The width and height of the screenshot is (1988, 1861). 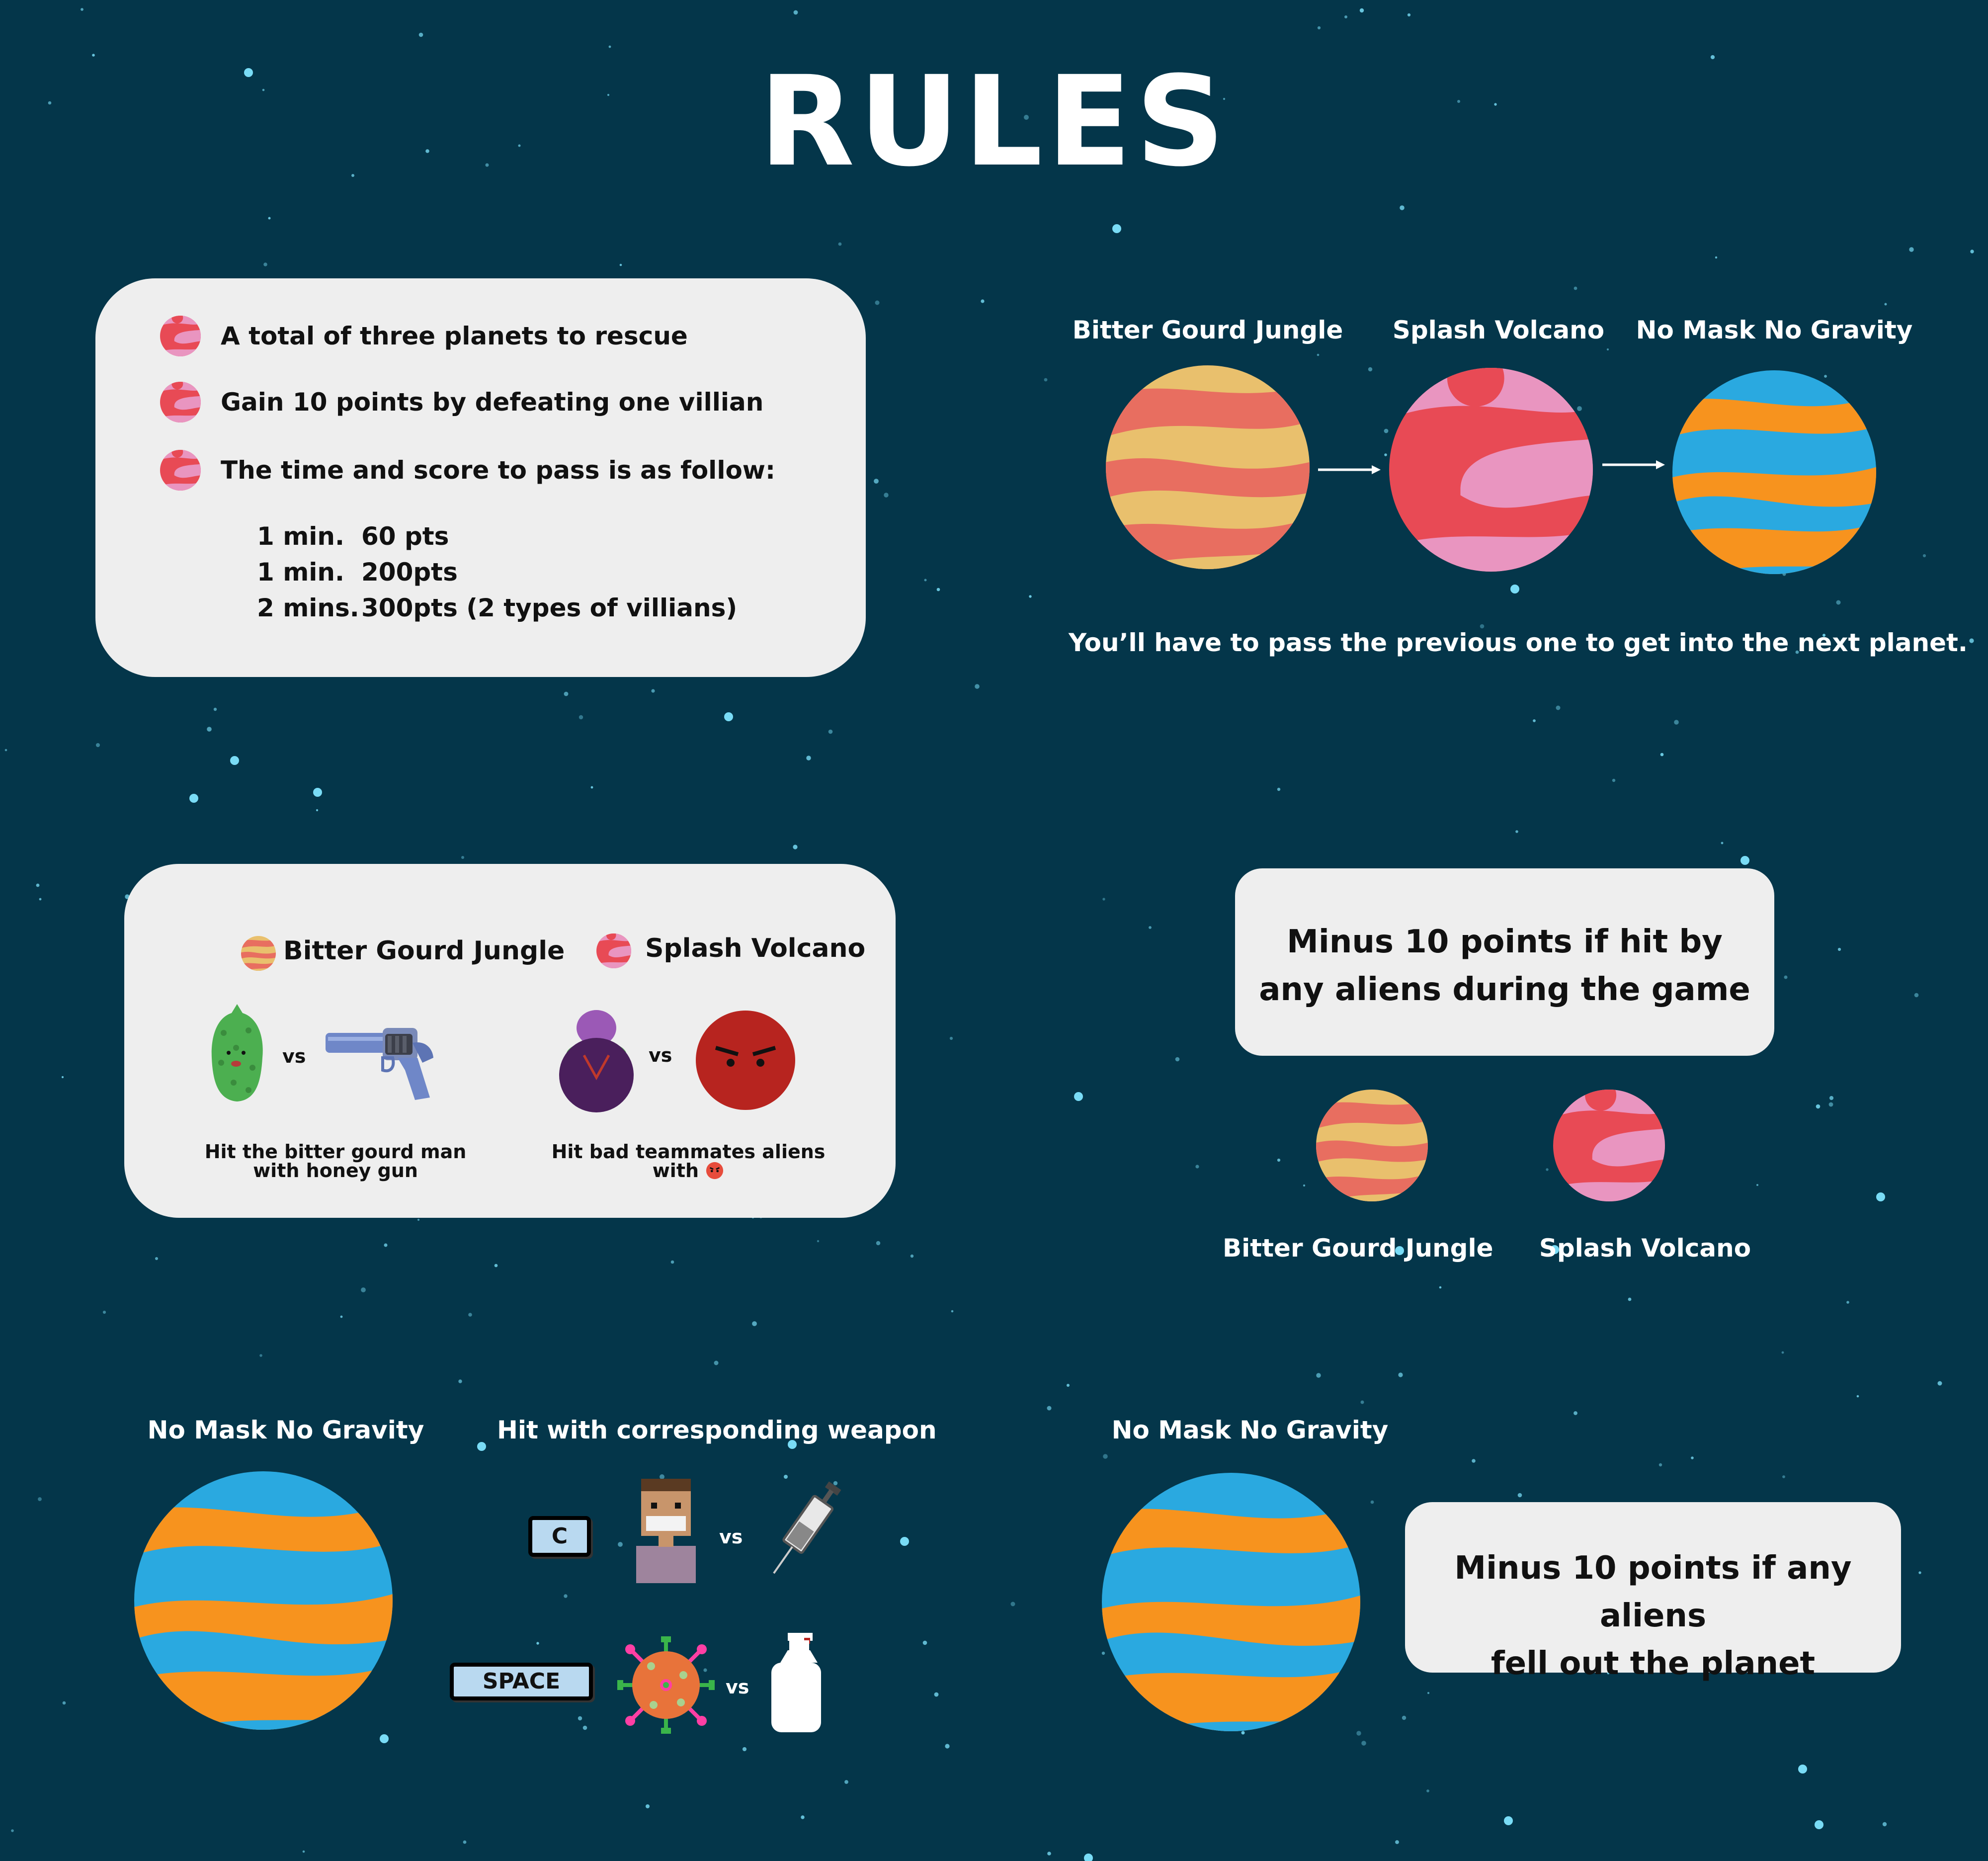 I want to click on virus-icon, so click(x=666, y=1685).